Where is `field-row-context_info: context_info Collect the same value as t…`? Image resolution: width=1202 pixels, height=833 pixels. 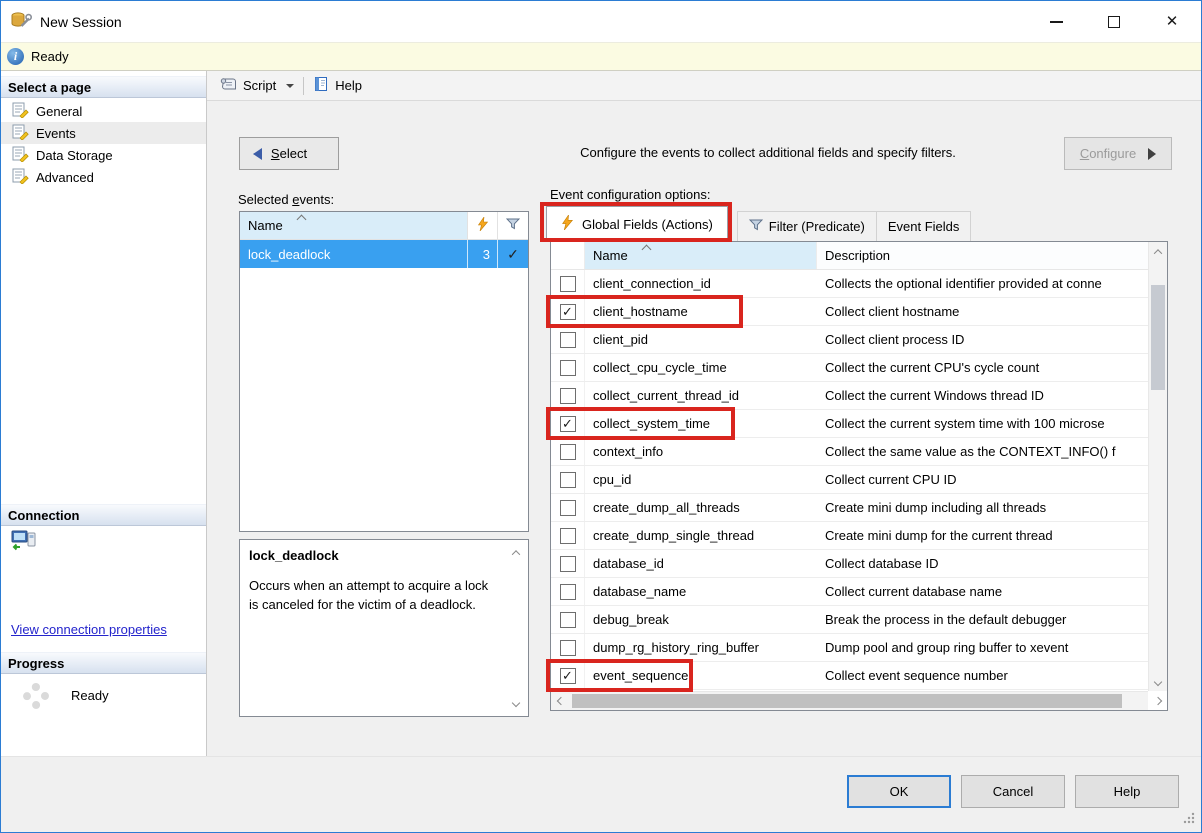 field-row-context_info: context_info Collect the same value as t… is located at coordinates (849, 452).